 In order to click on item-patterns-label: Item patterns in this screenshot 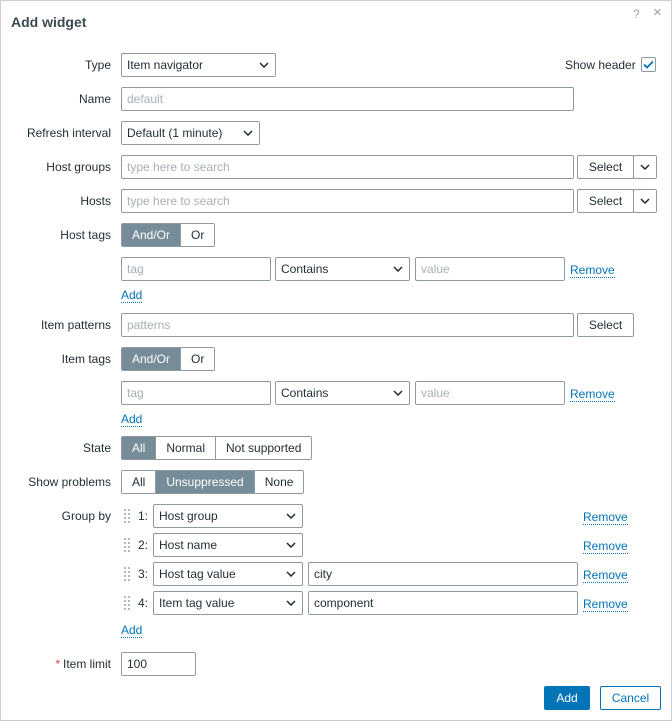, I will do `click(75, 325)`.